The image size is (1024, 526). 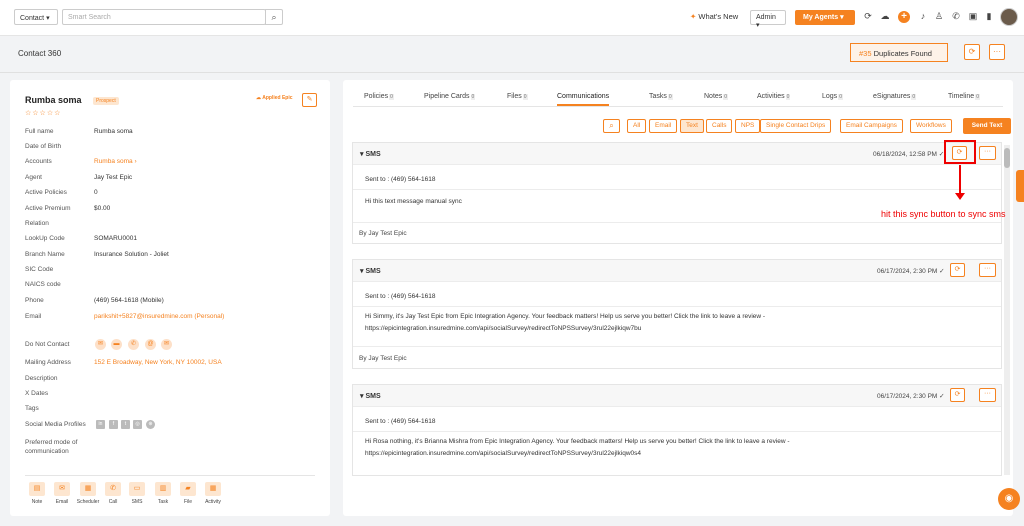 What do you see at coordinates (137, 489) in the screenshot?
I see `sms-icon: ▭` at bounding box center [137, 489].